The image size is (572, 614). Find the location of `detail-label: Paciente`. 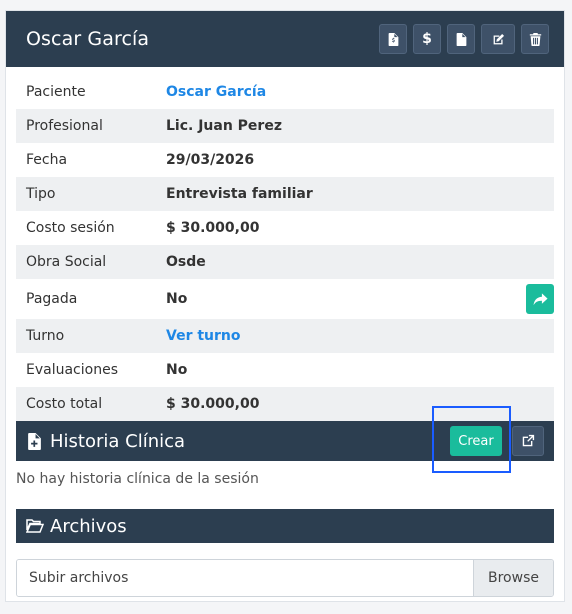

detail-label: Paciente is located at coordinates (56, 92).